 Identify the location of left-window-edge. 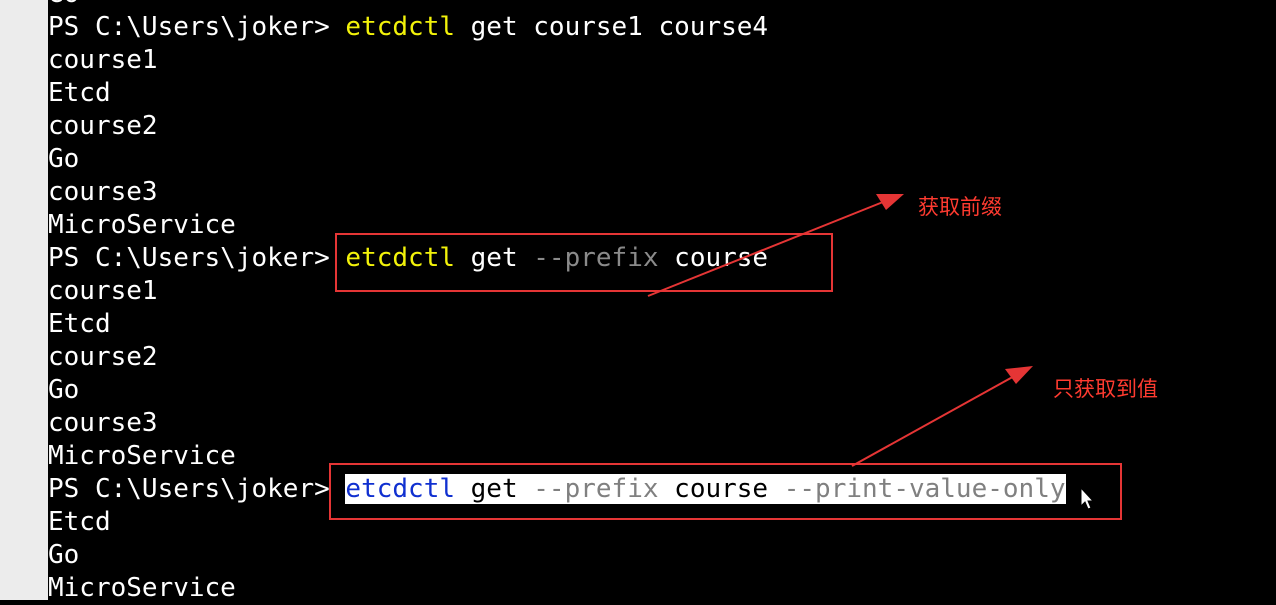
(24, 300).